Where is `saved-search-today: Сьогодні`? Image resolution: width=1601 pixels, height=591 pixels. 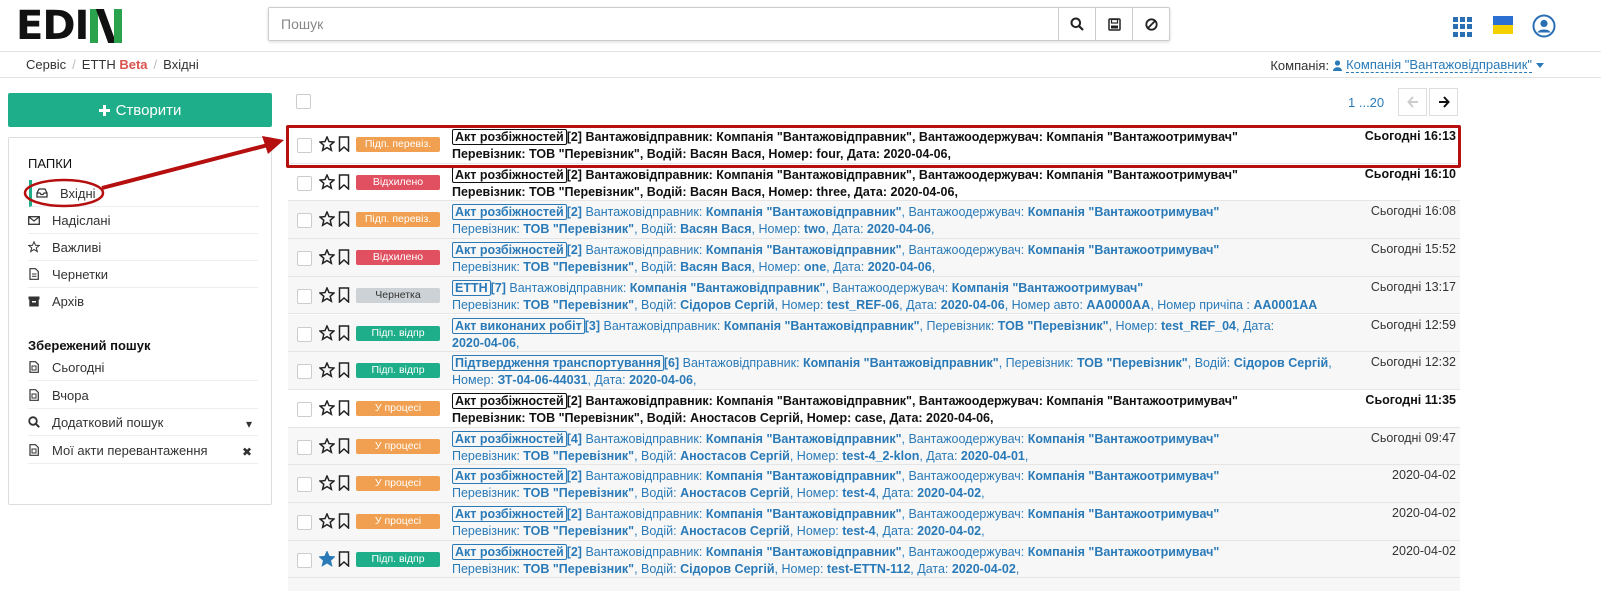
saved-search-today: Сьогодні is located at coordinates (143, 367).